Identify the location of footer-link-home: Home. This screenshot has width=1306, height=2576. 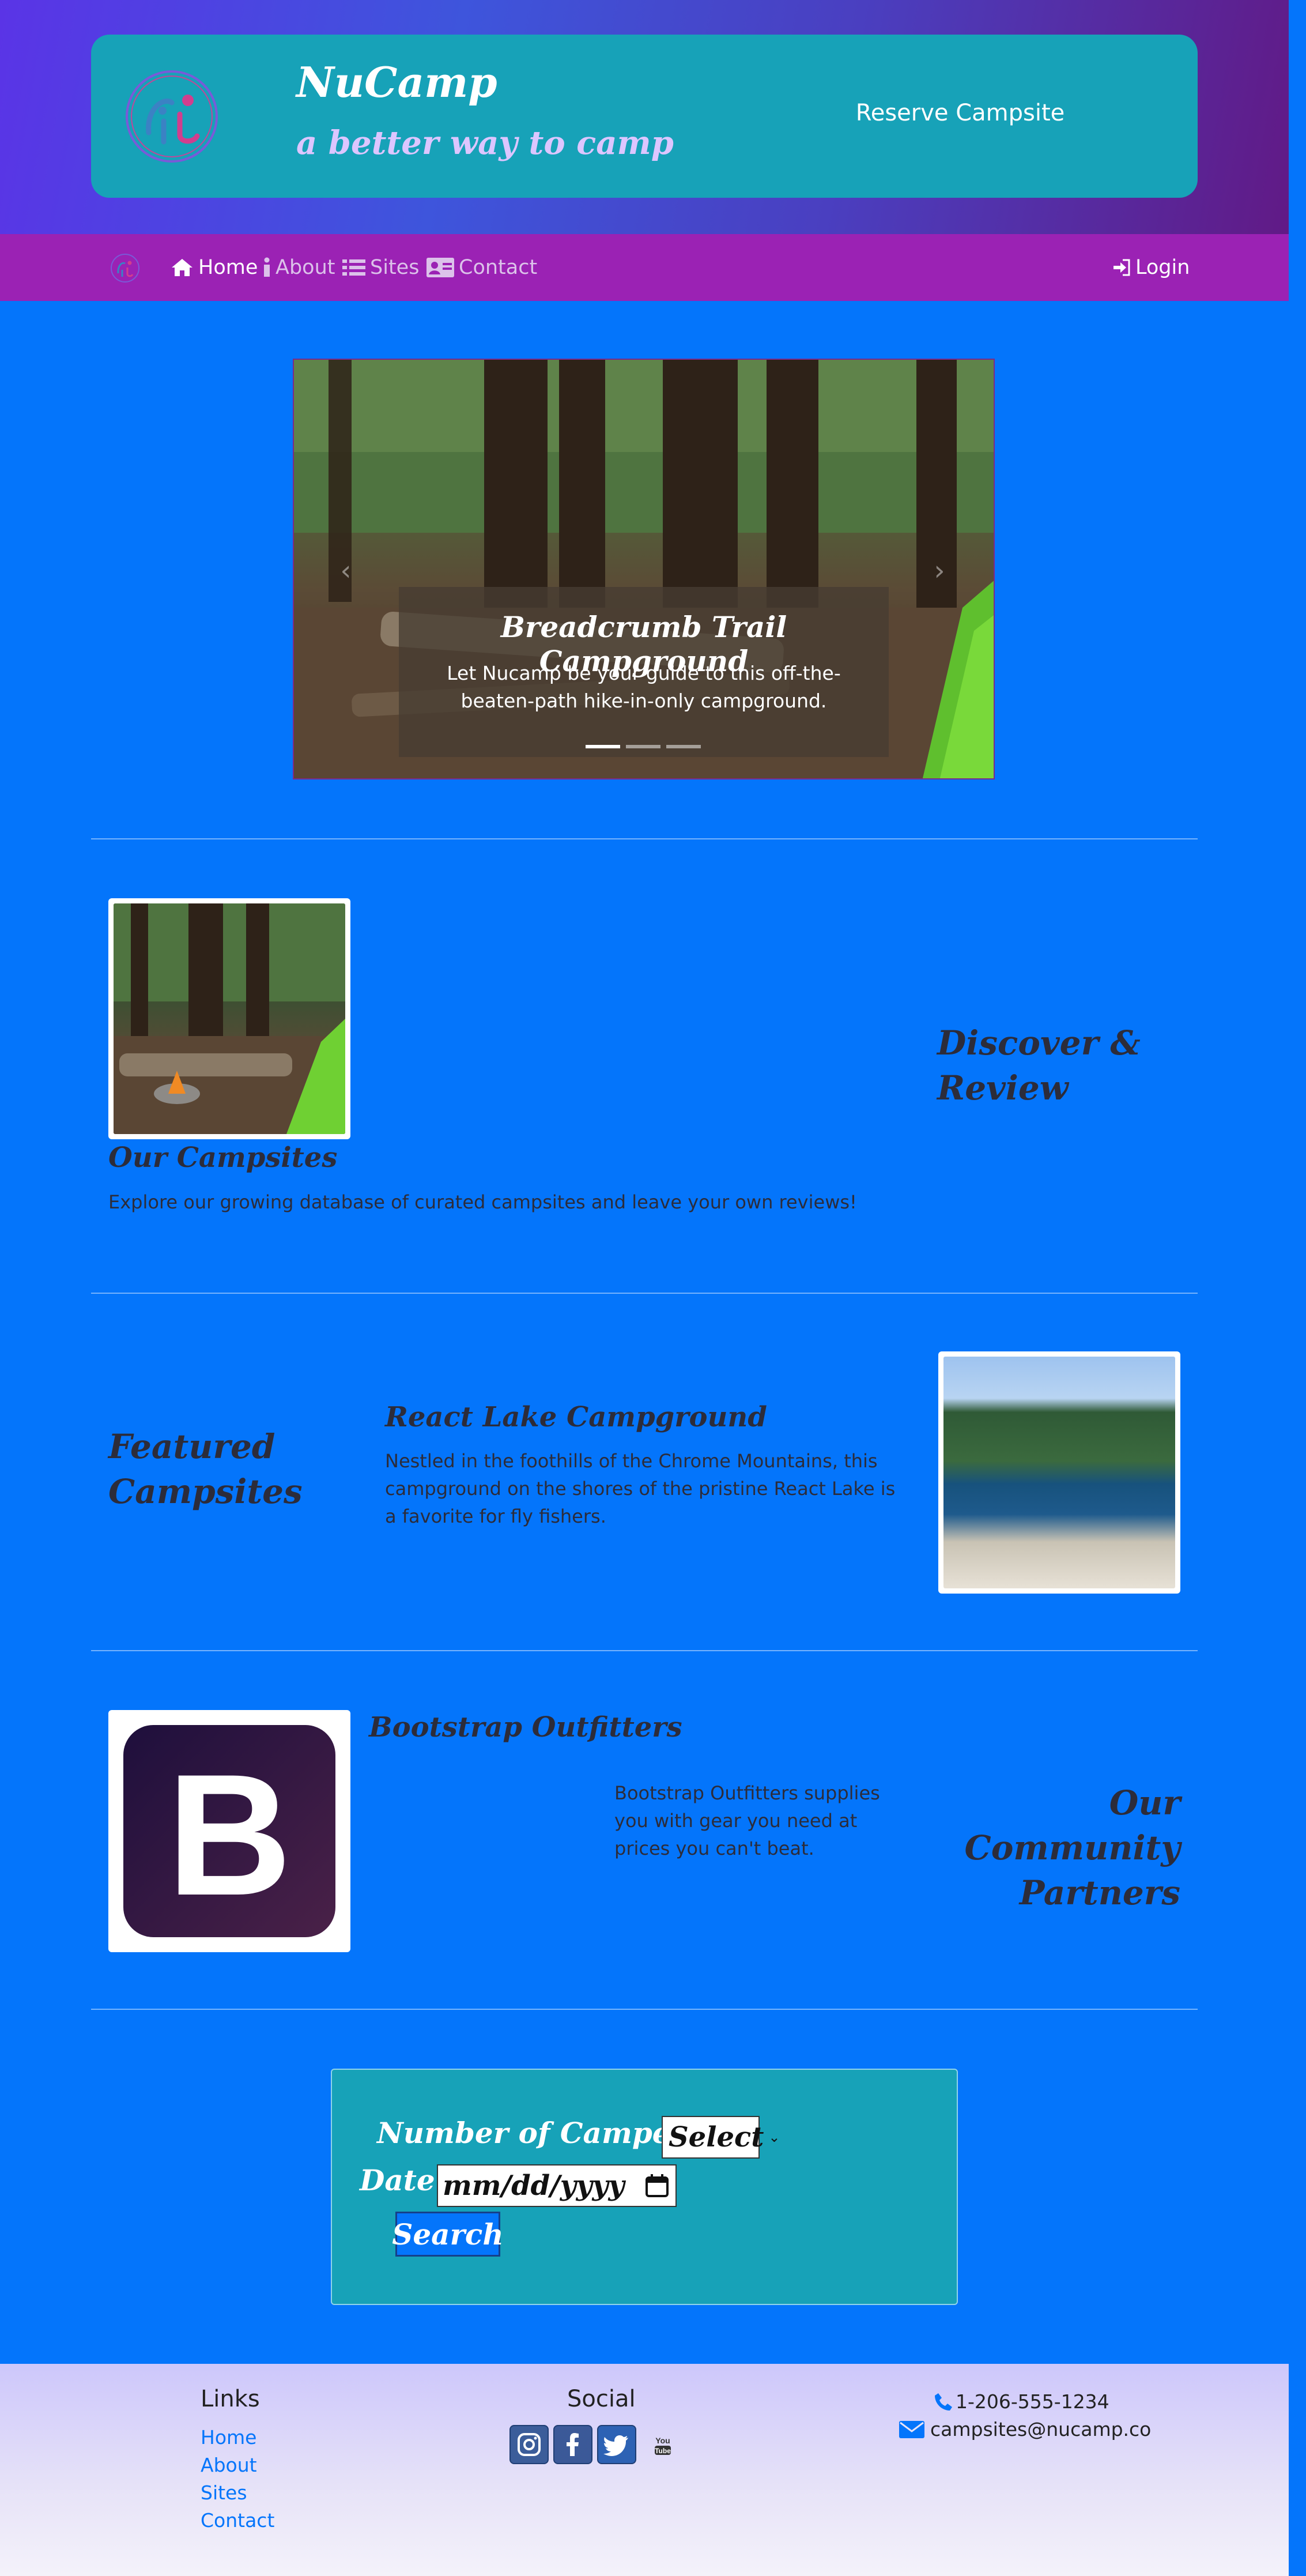
(228, 2437).